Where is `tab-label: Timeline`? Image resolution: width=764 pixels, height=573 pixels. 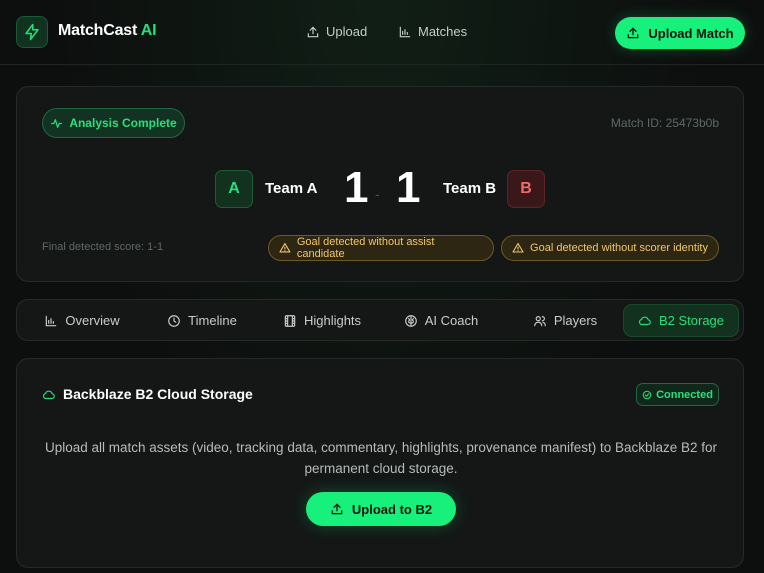 tab-label: Timeline is located at coordinates (212, 320).